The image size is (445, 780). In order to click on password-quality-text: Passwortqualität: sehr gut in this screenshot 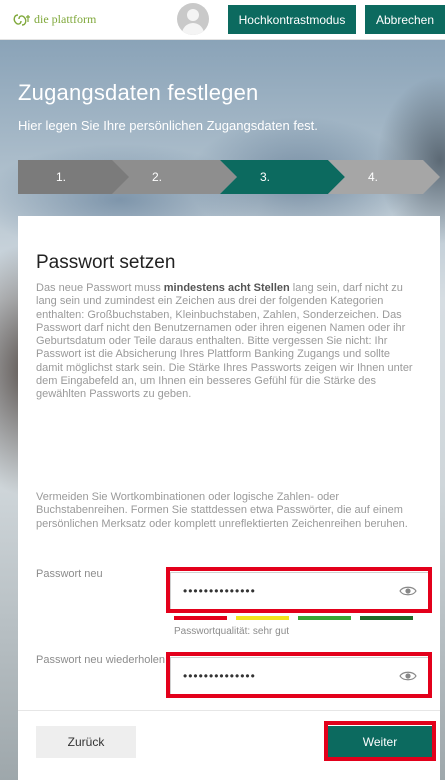, I will do `click(232, 631)`.